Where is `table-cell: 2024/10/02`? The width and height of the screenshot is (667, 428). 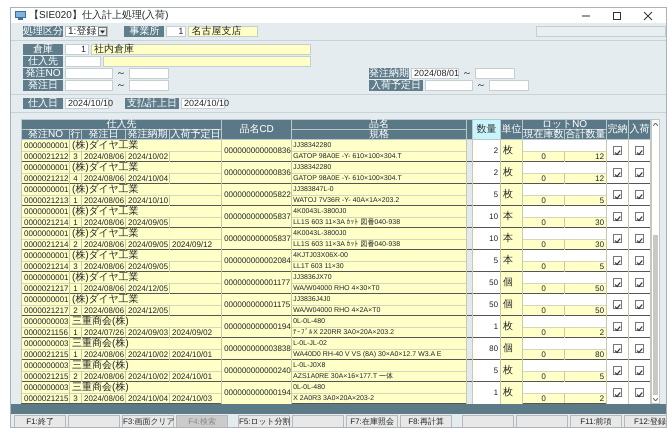
table-cell: 2024/10/02 is located at coordinates (148, 377).